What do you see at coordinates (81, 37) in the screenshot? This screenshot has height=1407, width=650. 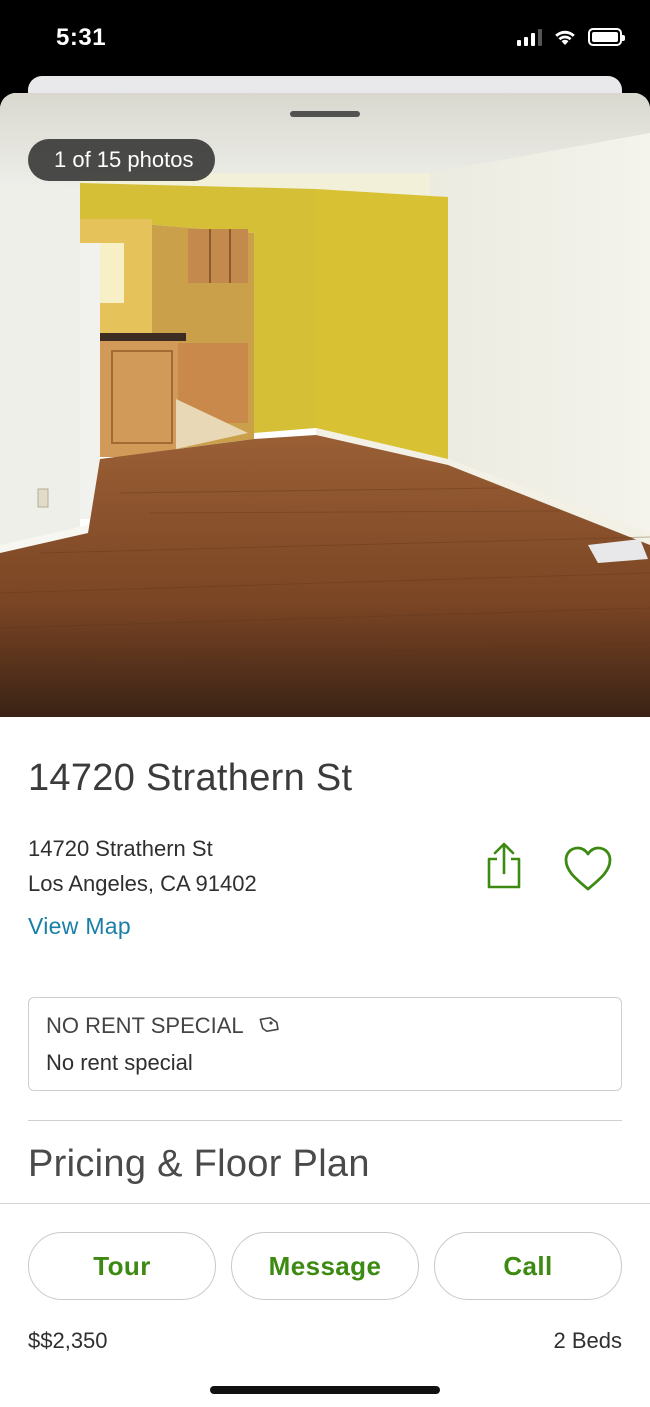 I see `status-time: 5:31` at bounding box center [81, 37].